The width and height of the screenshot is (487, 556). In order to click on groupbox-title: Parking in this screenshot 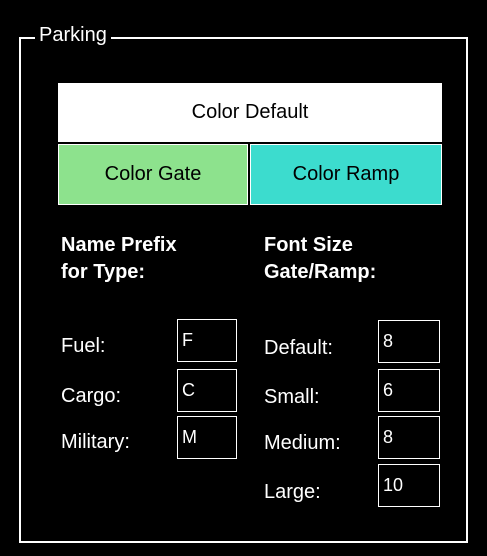, I will do `click(73, 35)`.